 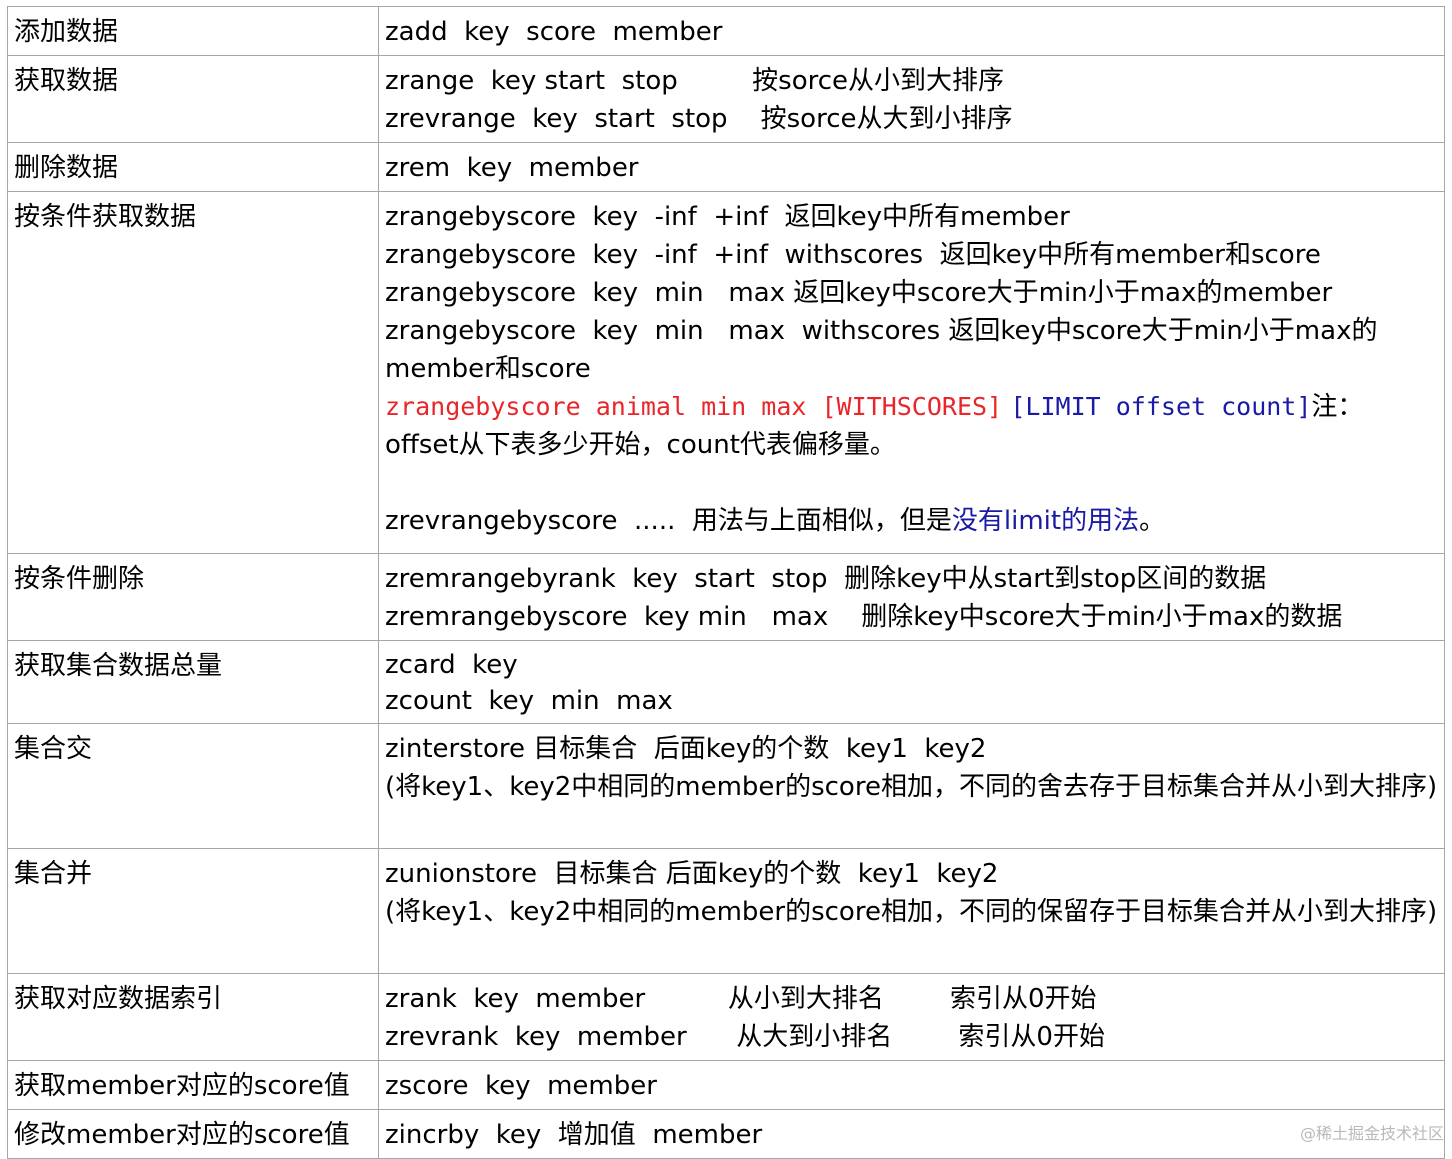 What do you see at coordinates (1152, 521) in the screenshot?
I see `rev-text-suffix: 。` at bounding box center [1152, 521].